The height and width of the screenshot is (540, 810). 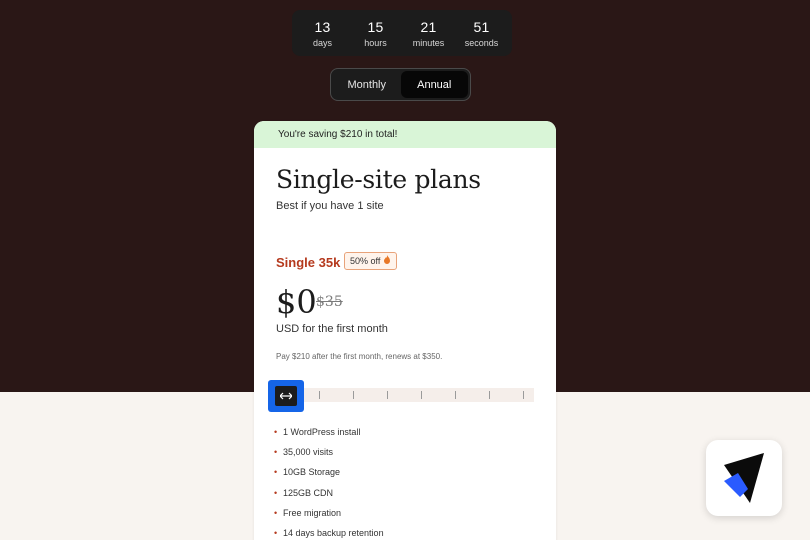 I want to click on billing-toggle: Monthly Annual, so click(x=400, y=84).